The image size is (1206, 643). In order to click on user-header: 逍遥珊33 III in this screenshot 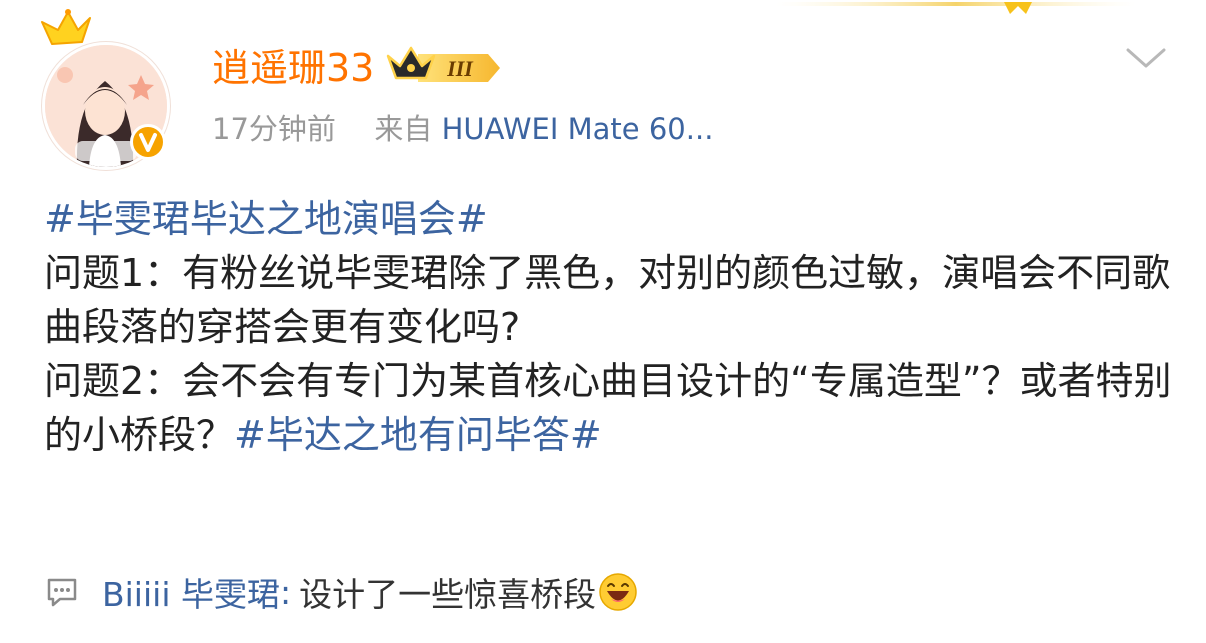, I will do `click(357, 68)`.